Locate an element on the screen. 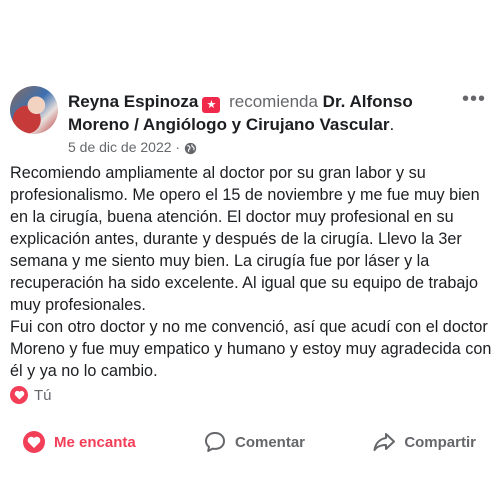 This screenshot has width=500, height=500. globe-icon is located at coordinates (190, 147).